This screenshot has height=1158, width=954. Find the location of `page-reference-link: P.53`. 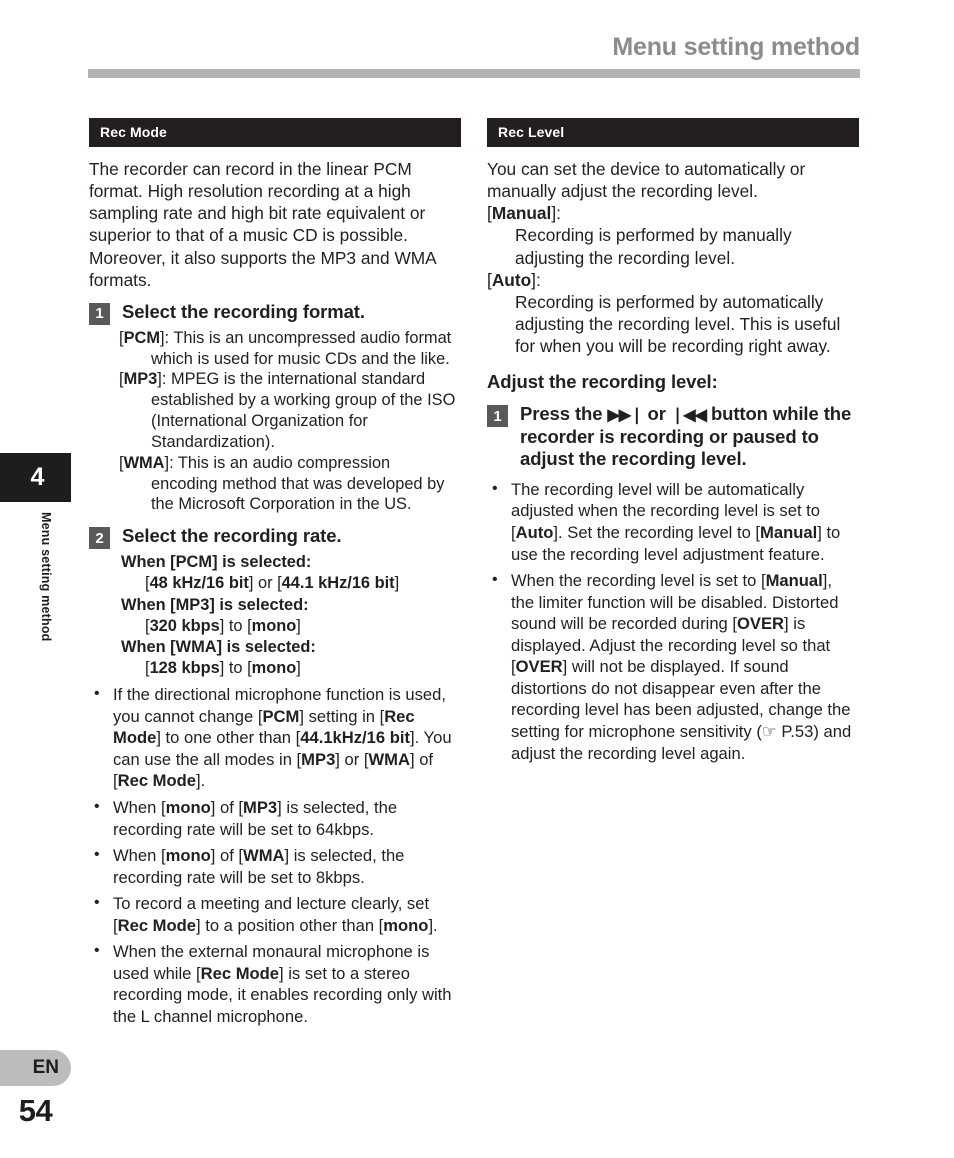

page-reference-link: P.53 is located at coordinates (797, 731).